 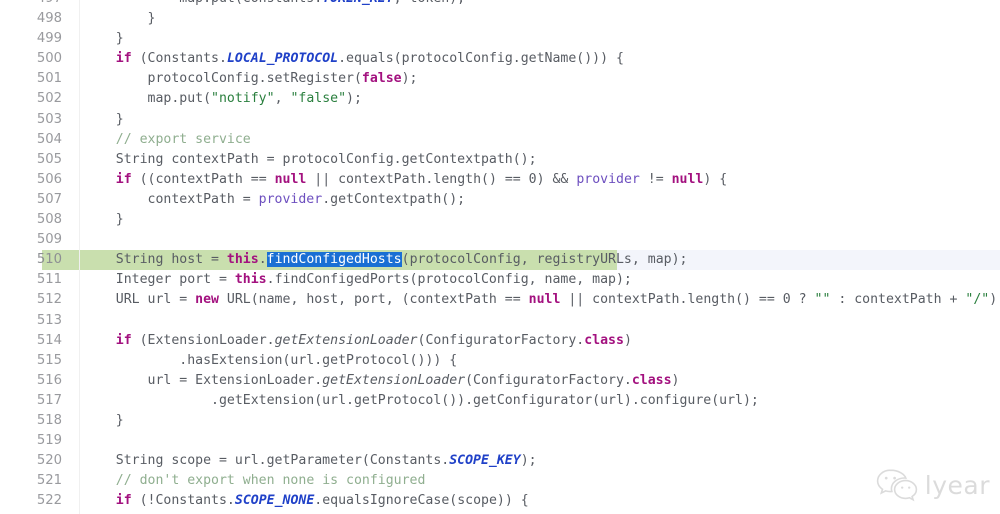 What do you see at coordinates (31, 280) in the screenshot?
I see `line-number: 511` at bounding box center [31, 280].